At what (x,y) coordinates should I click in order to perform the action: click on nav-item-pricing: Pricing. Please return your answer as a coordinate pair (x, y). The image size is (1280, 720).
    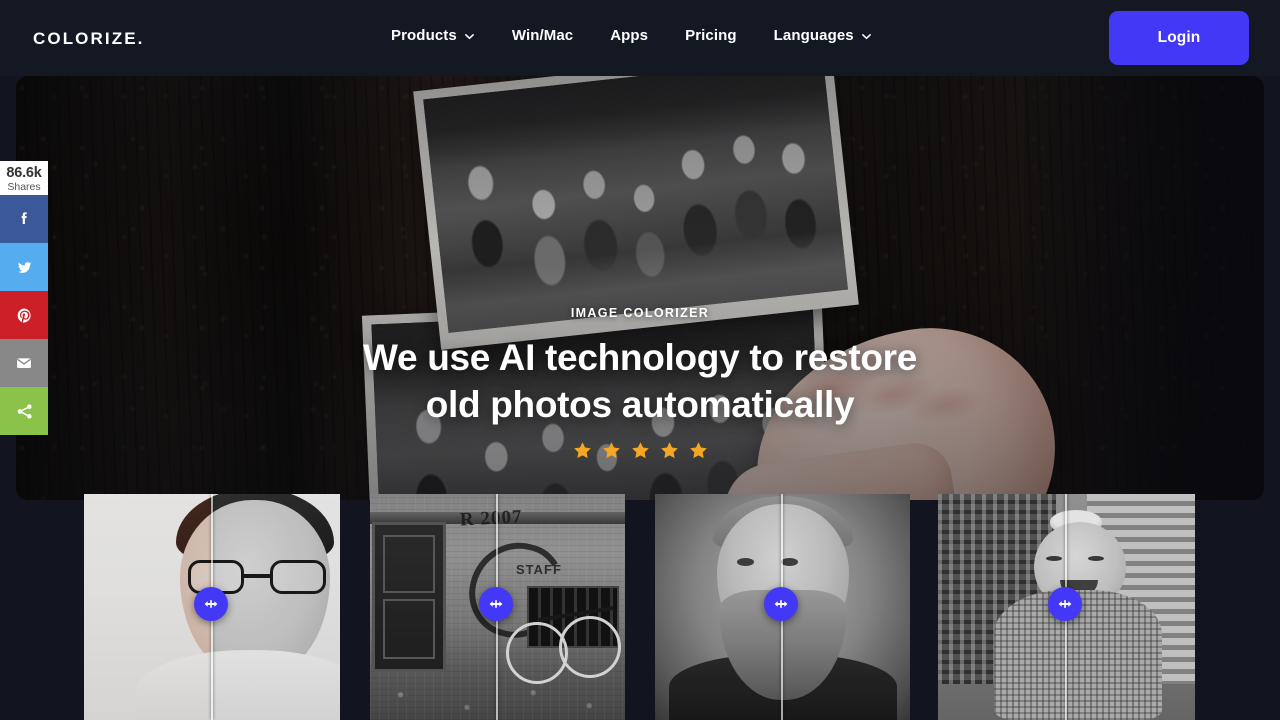
    Looking at the image, I should click on (711, 35).